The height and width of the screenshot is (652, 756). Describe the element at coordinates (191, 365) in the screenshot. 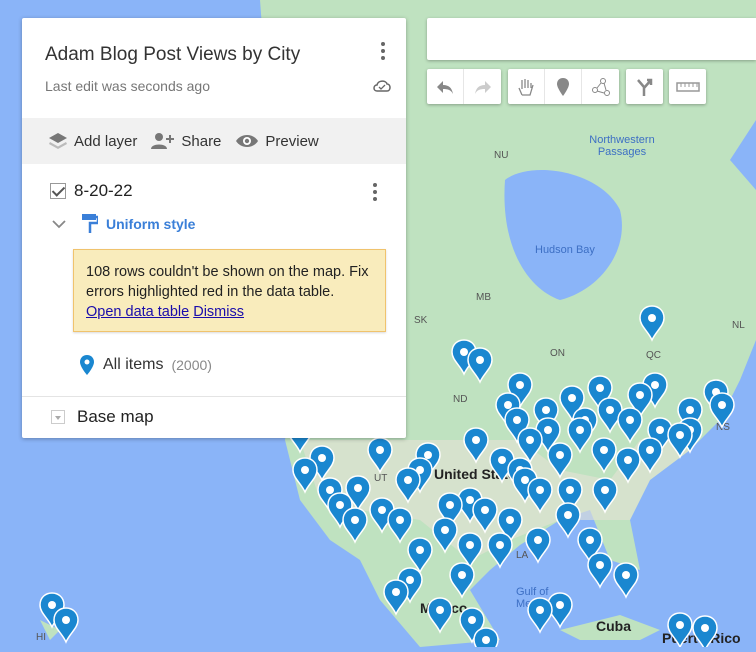

I see `all-items-count: (2000)` at that location.